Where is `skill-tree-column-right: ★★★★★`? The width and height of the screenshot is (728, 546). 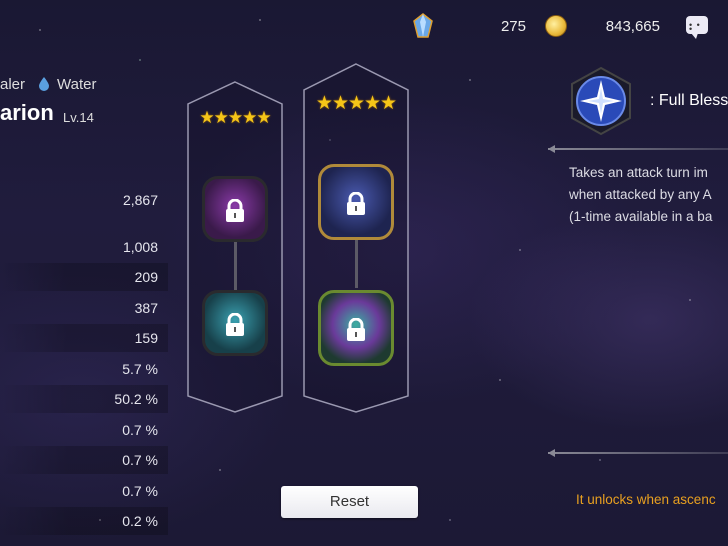
skill-tree-column-right: ★★★★★ is located at coordinates (356, 238).